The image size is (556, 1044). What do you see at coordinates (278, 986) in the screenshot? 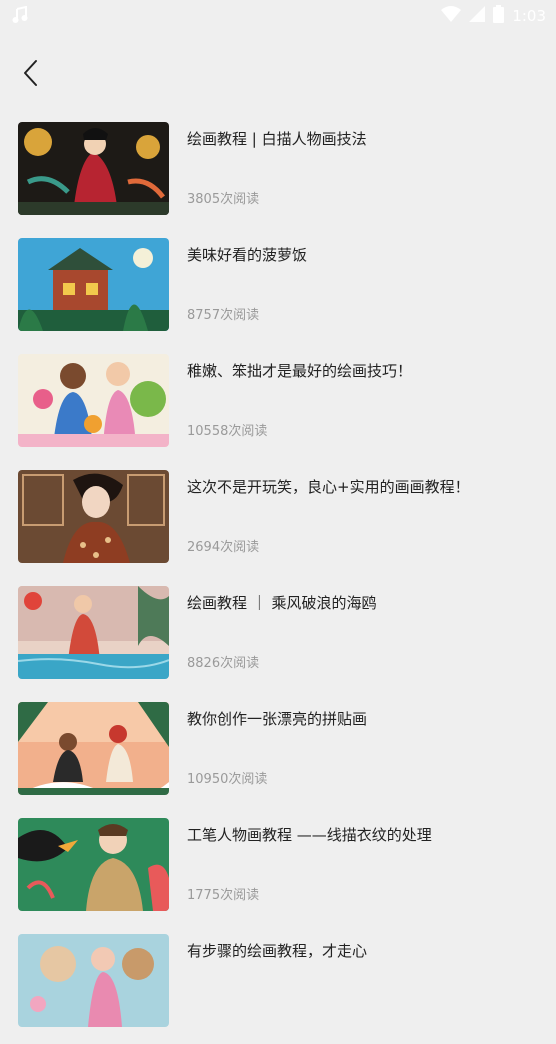
I see `article-item: 有步骤的绘画教程，才走心` at bounding box center [278, 986].